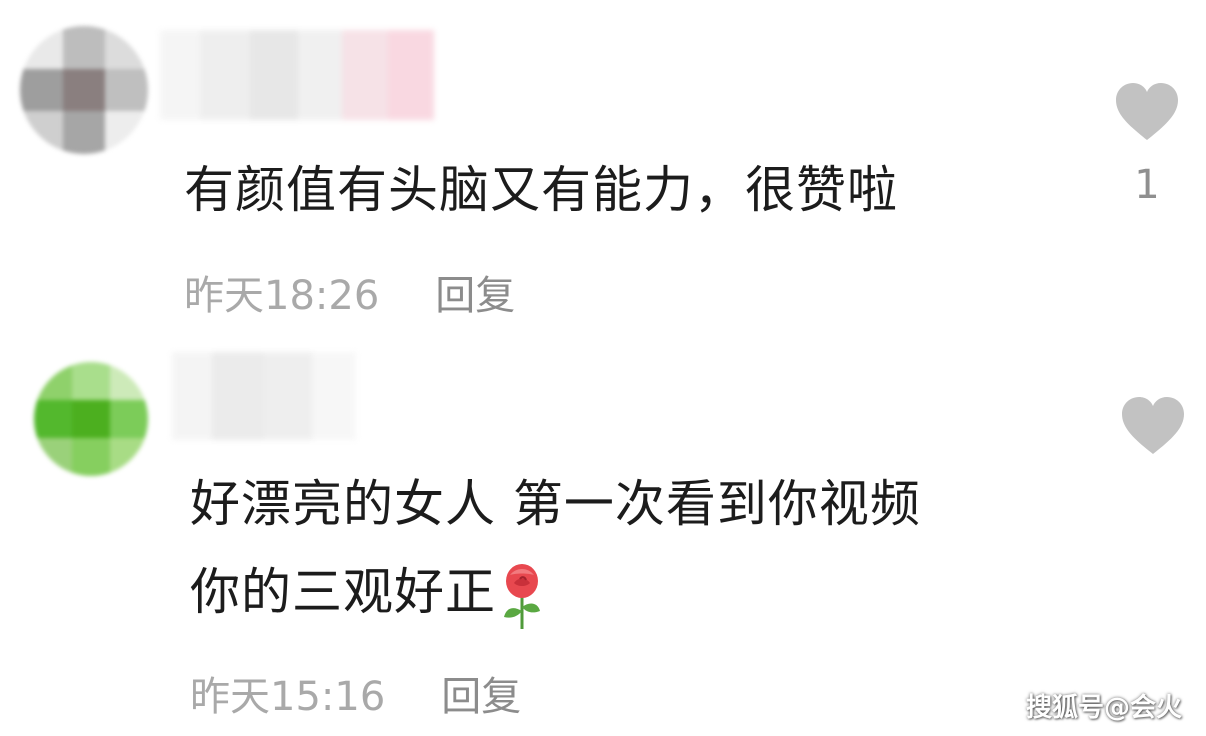 The image size is (1206, 736). What do you see at coordinates (522, 596) in the screenshot?
I see `rose-emoji-icon` at bounding box center [522, 596].